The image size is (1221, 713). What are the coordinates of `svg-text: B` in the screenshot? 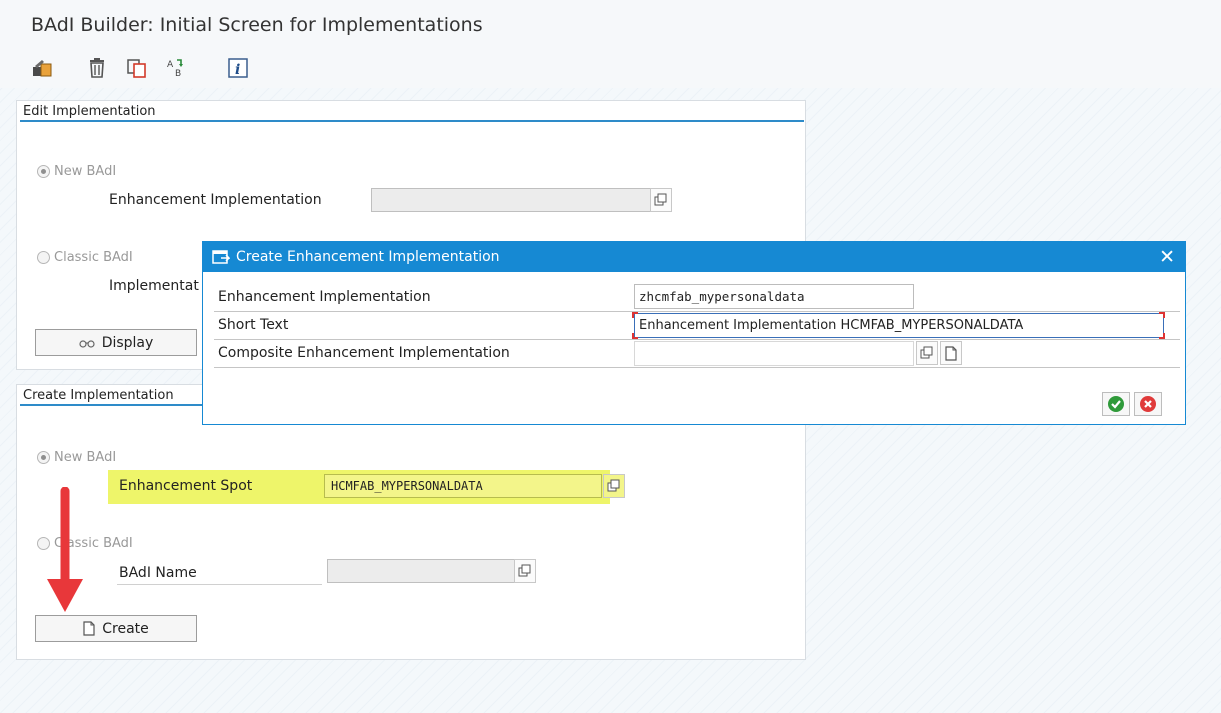 It's located at (178, 74).